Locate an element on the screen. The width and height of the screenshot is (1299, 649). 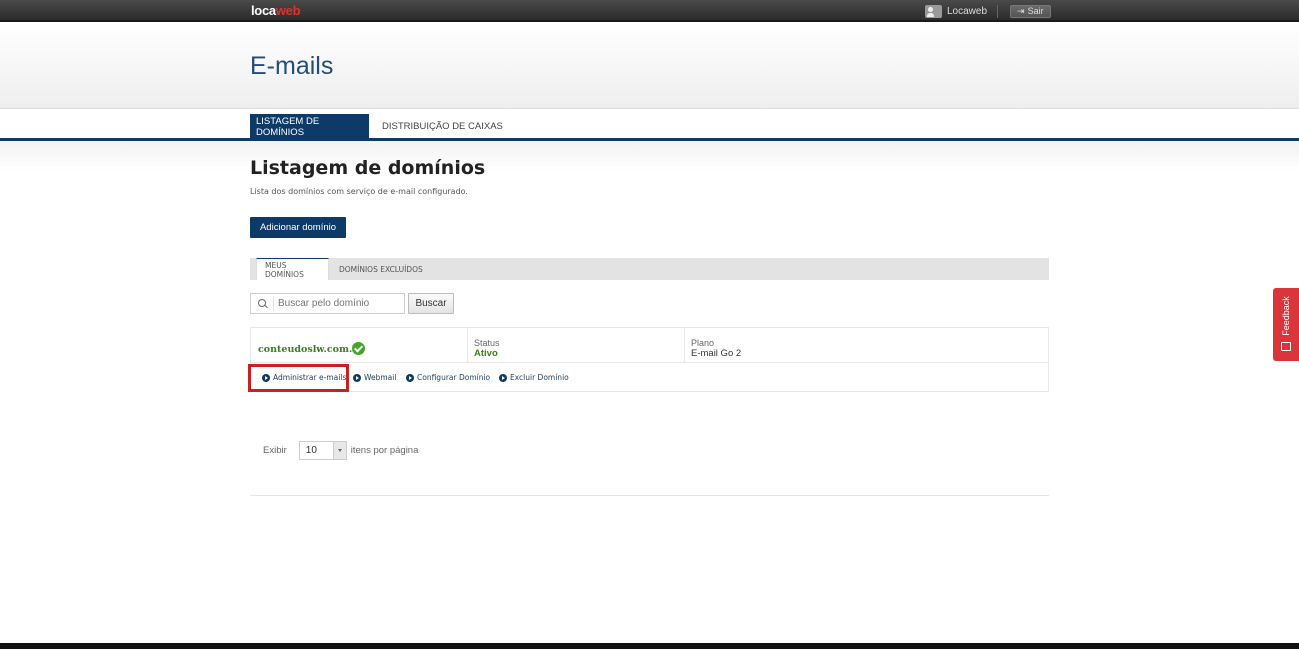
feedback-button: Feedback is located at coordinates (1286, 324).